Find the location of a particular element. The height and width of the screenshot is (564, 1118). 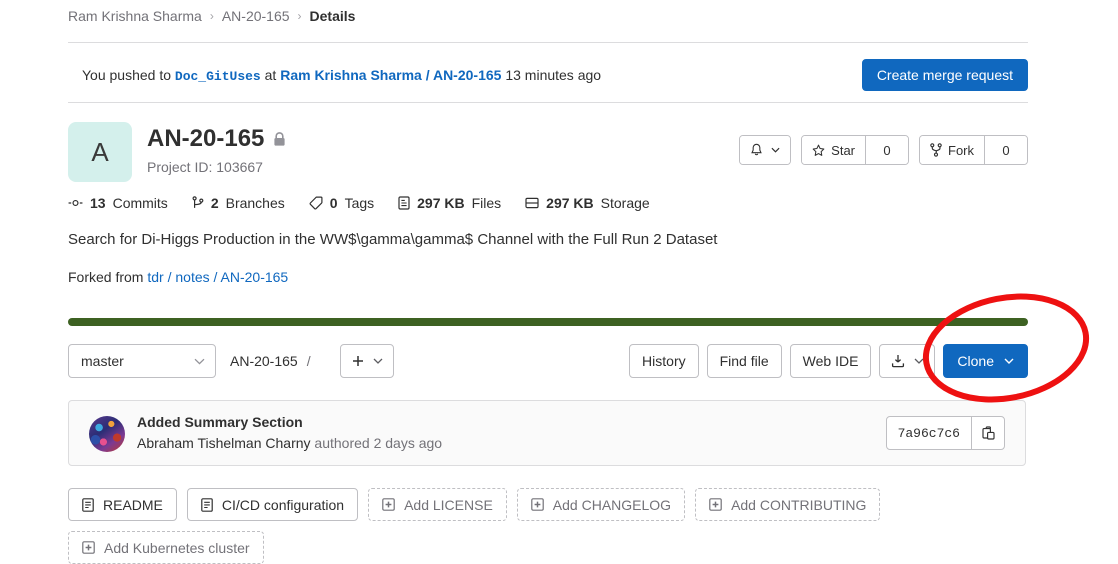

avatar is located at coordinates (107, 434).